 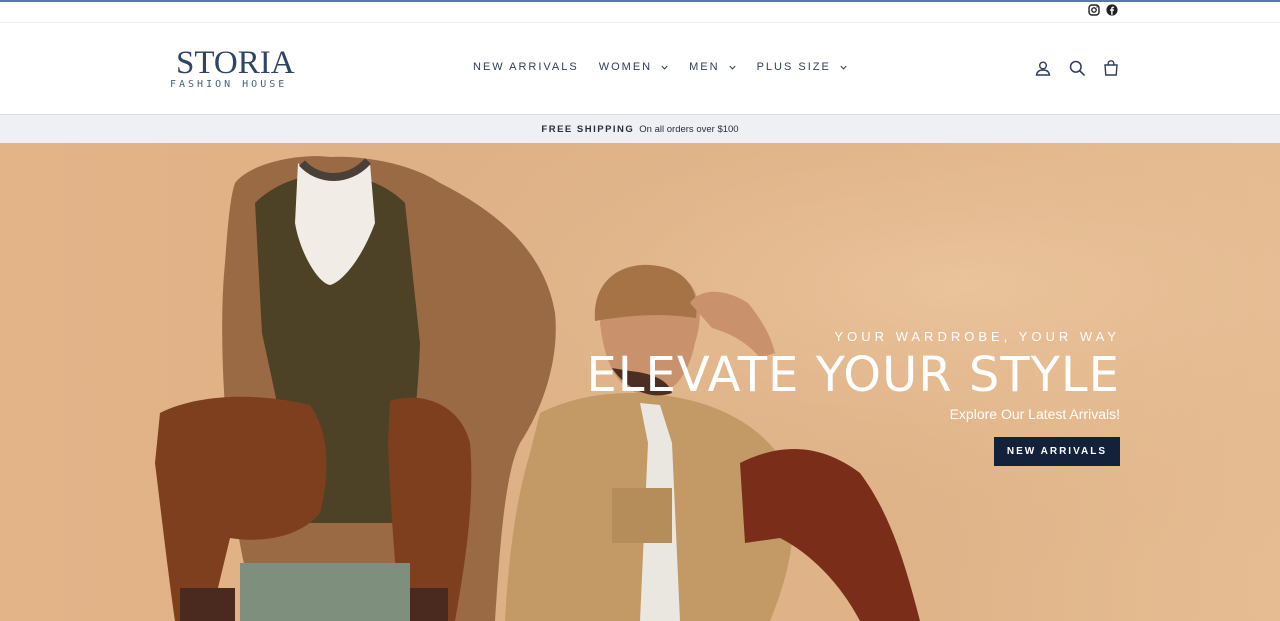 I want to click on search-icon, so click(x=1077, y=68).